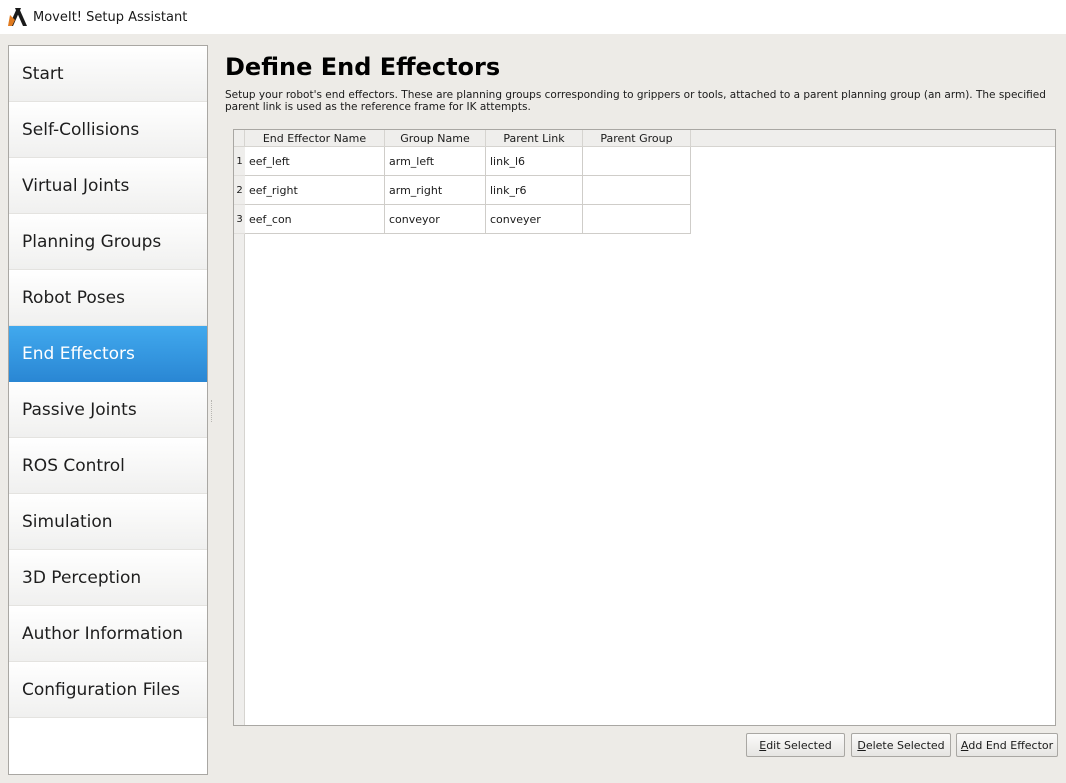 The height and width of the screenshot is (783, 1066). Describe the element at coordinates (212, 411) in the screenshot. I see `splitter-handle` at that location.